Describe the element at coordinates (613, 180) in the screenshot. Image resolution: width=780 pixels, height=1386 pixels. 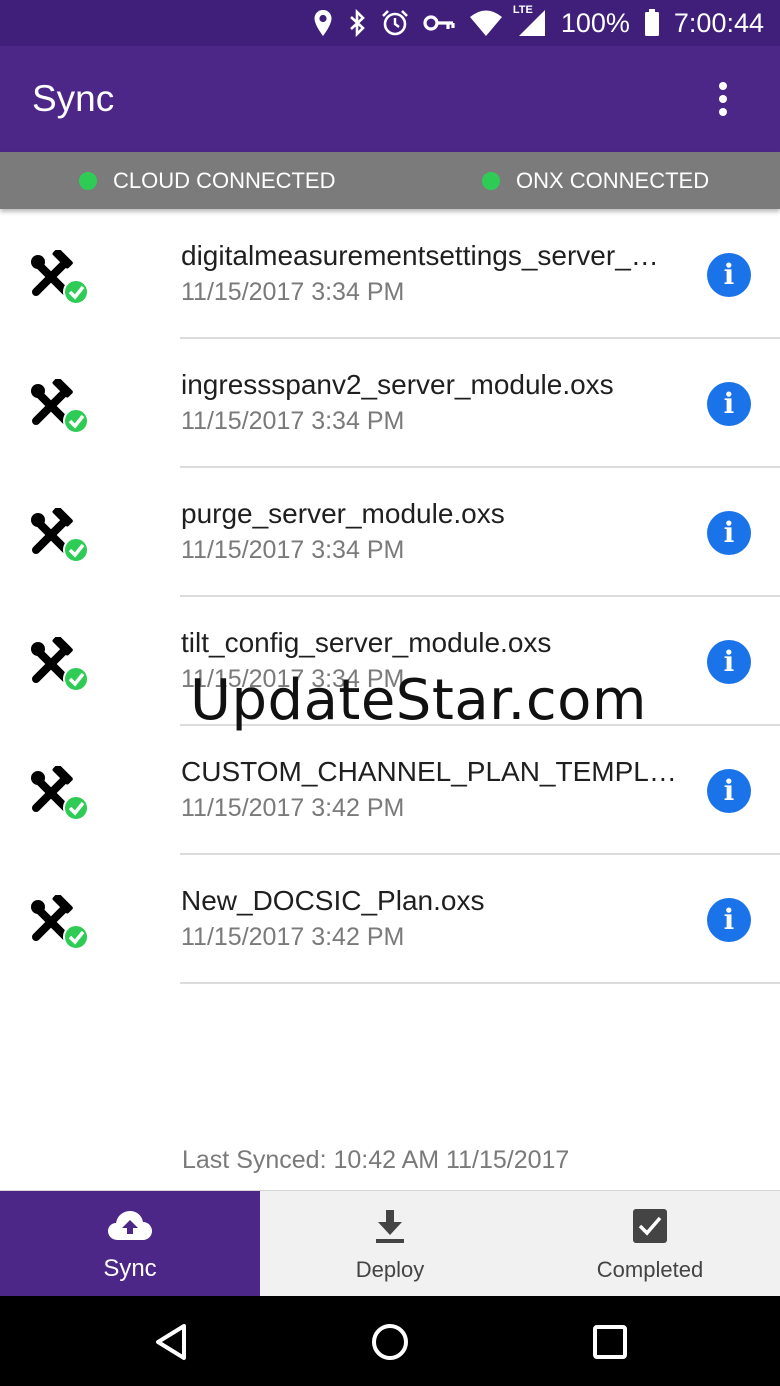
I see `onx-status-label: ONX CONNECTED` at that location.